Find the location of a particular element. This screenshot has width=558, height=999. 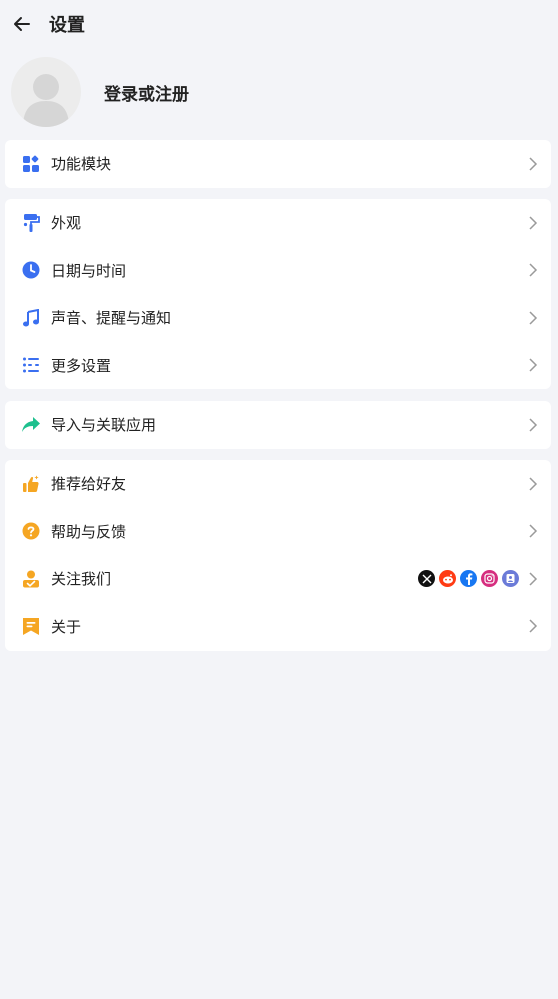

row-label: 外观 is located at coordinates (66, 223).